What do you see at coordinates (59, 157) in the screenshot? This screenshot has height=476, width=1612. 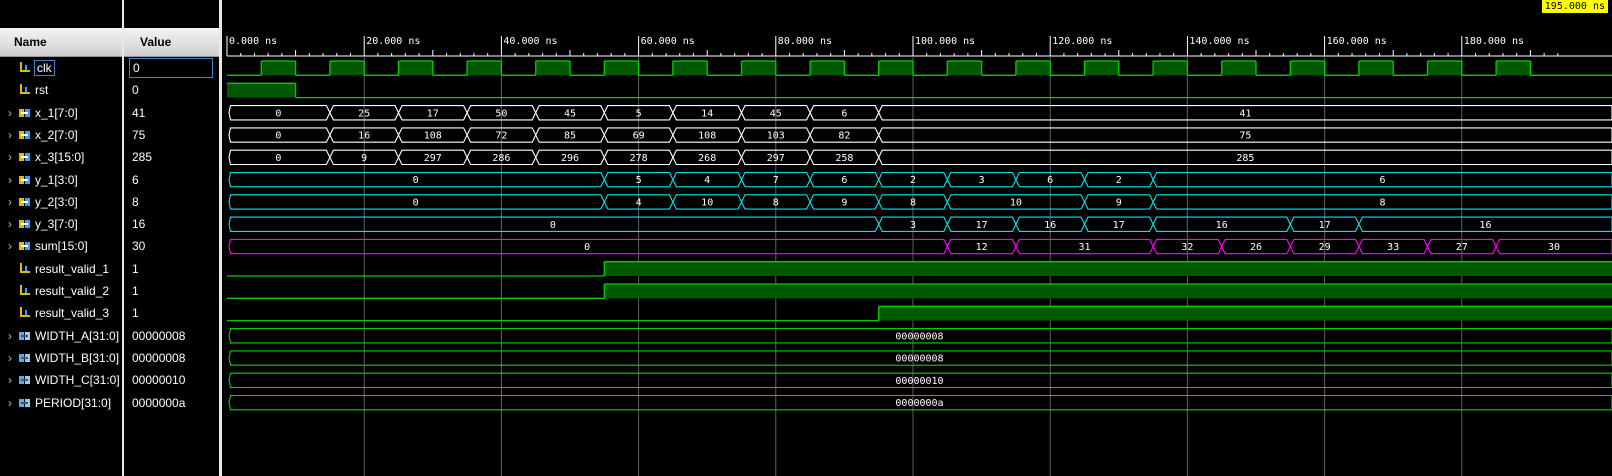 I see `signal-name: x_3[15:0]` at bounding box center [59, 157].